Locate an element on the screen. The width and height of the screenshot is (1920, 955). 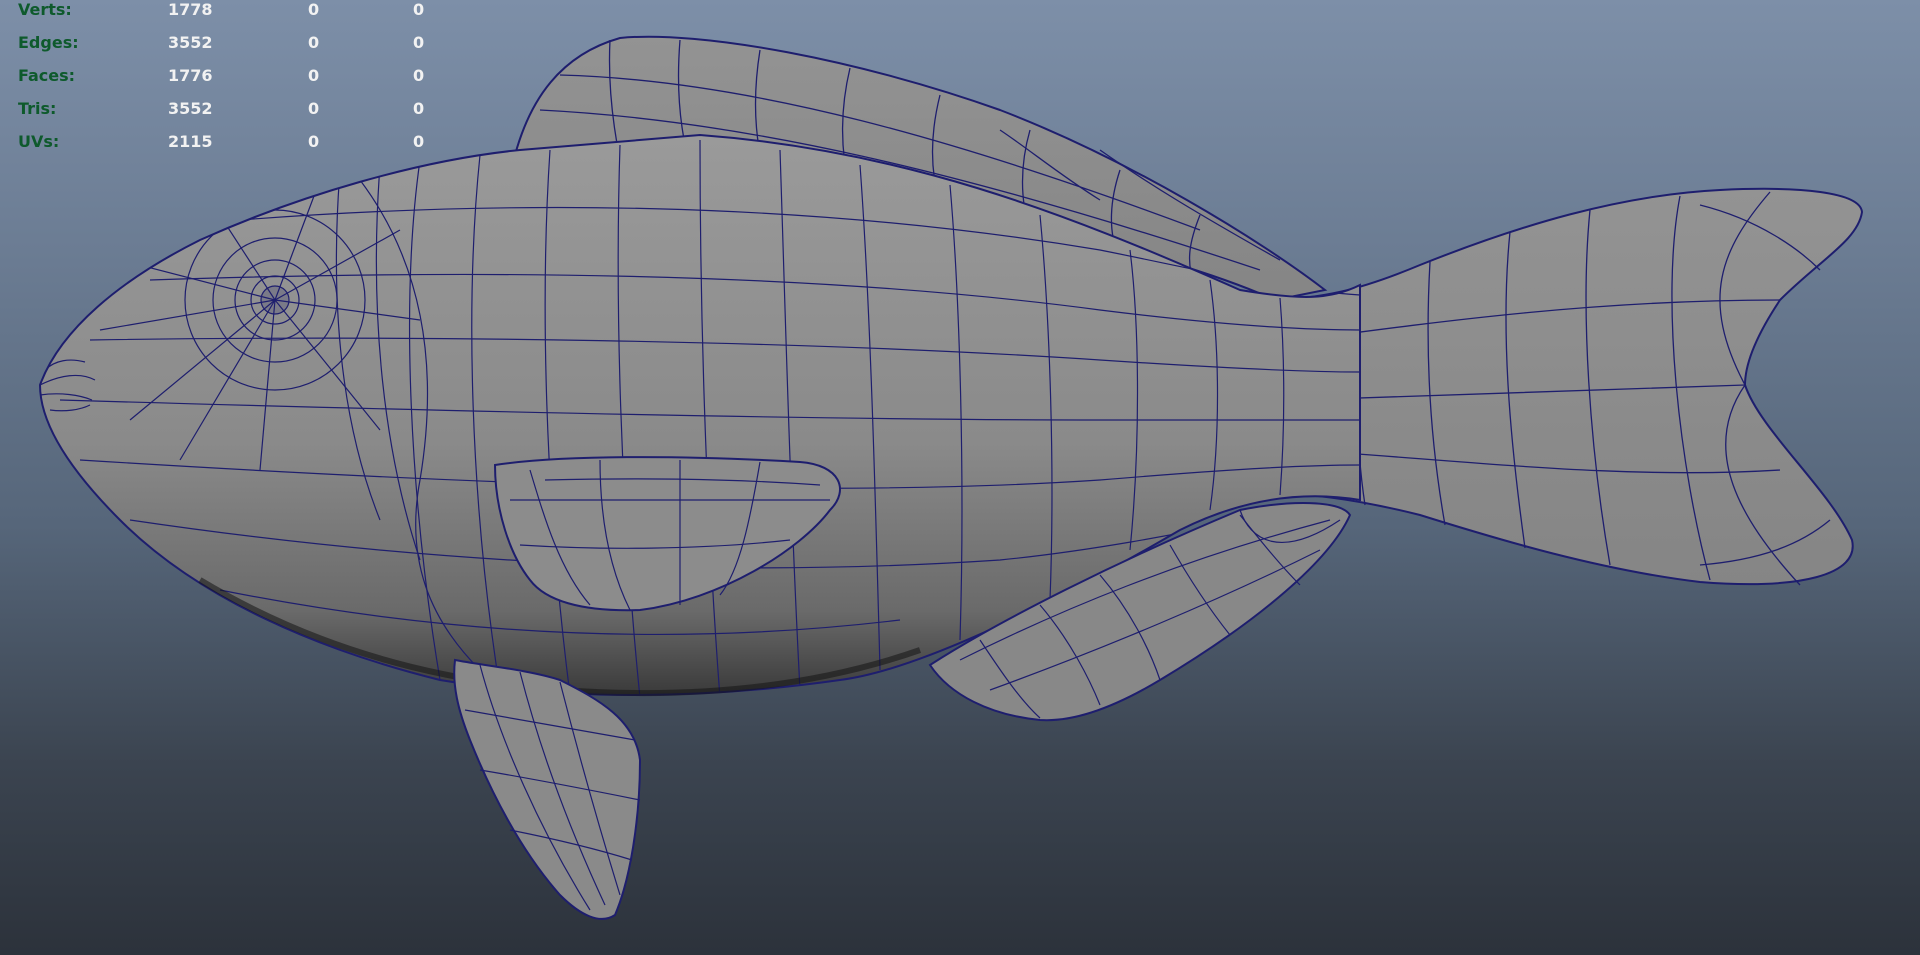
pelvic-fin is located at coordinates (547, 789).